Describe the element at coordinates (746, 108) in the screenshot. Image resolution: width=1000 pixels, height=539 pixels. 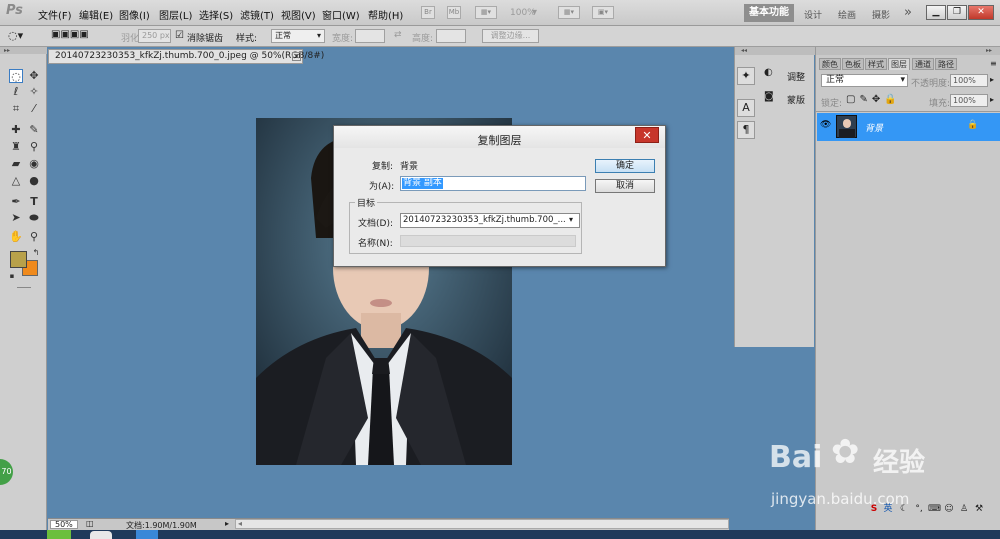
I see `character-icon: A` at that location.